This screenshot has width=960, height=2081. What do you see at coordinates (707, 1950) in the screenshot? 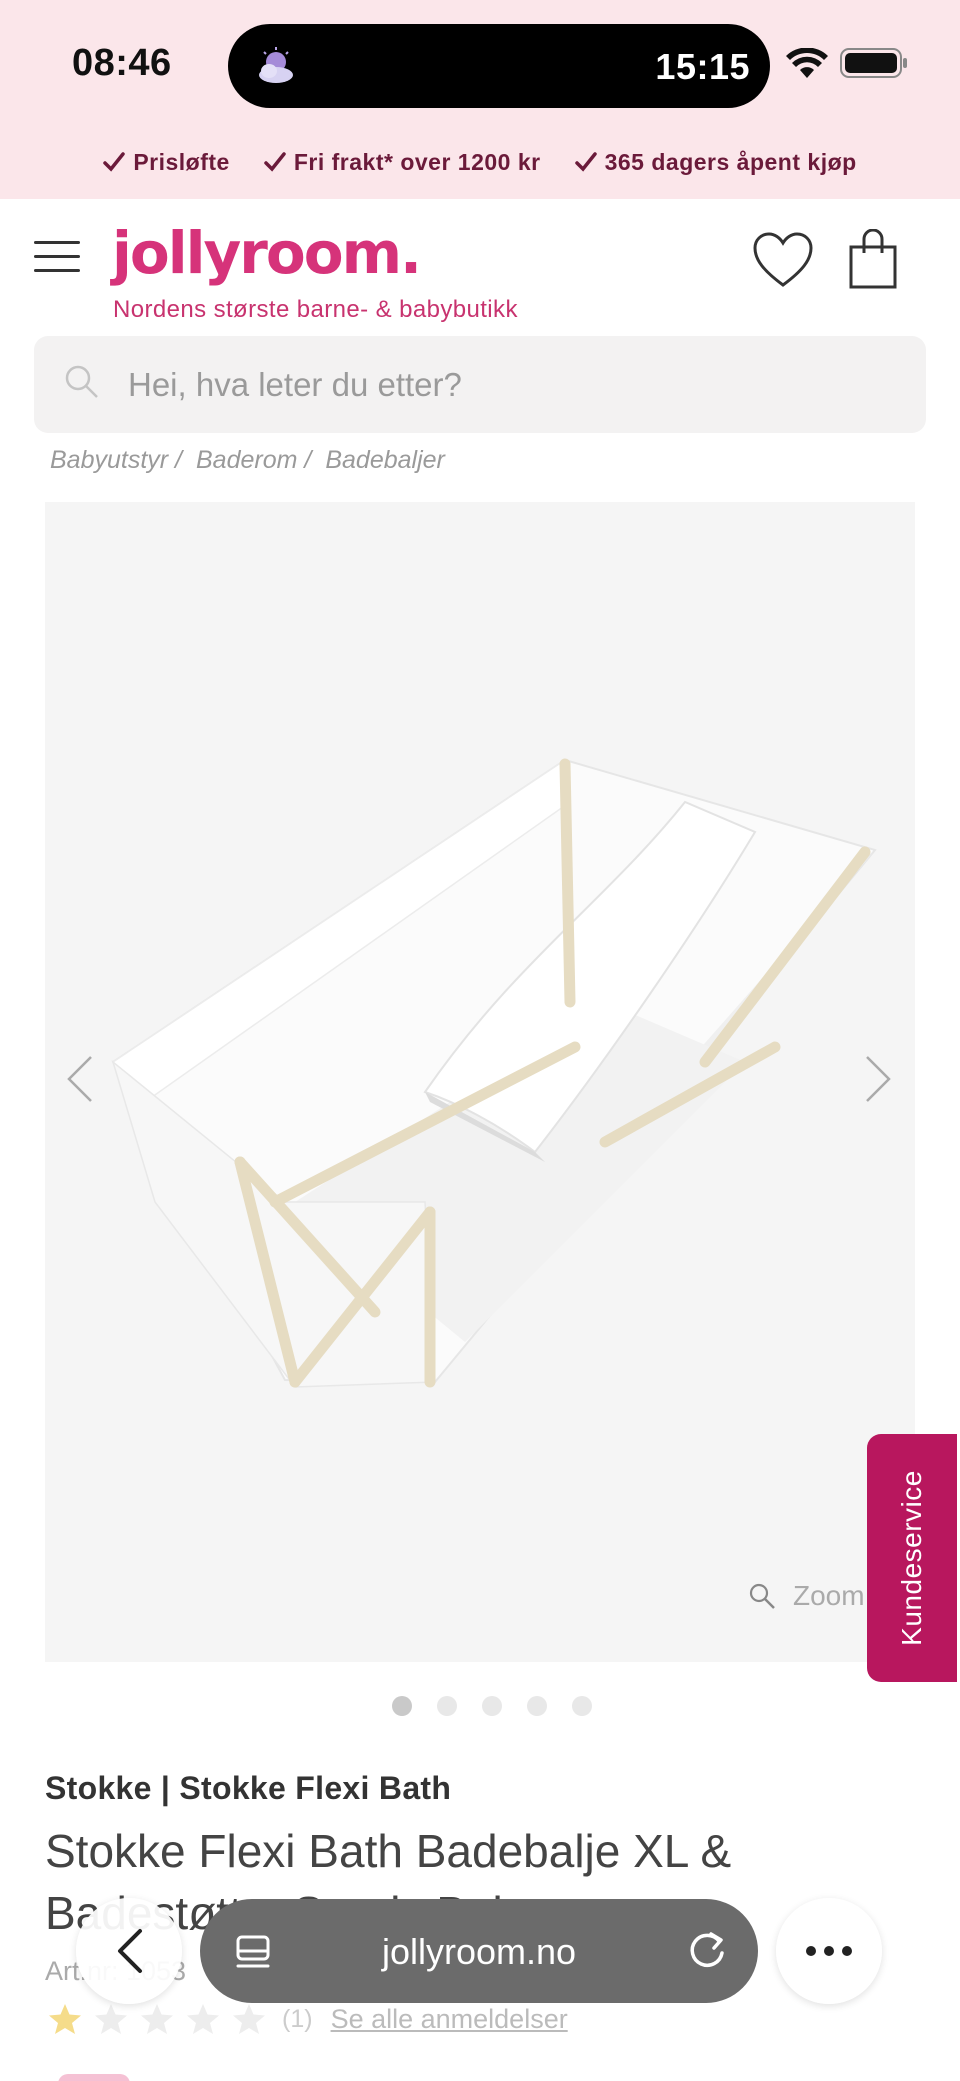
I see `reload-icon` at bounding box center [707, 1950].